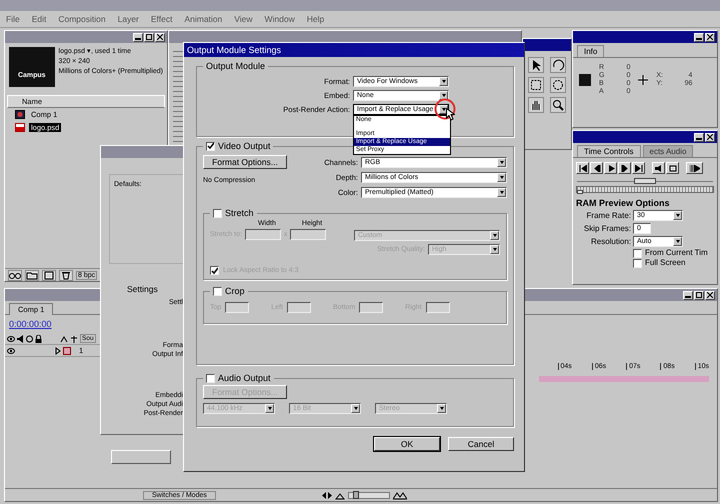 The width and height of the screenshot is (720, 504). Describe the element at coordinates (536, 85) in the screenshot. I see `marquee-icon` at that location.